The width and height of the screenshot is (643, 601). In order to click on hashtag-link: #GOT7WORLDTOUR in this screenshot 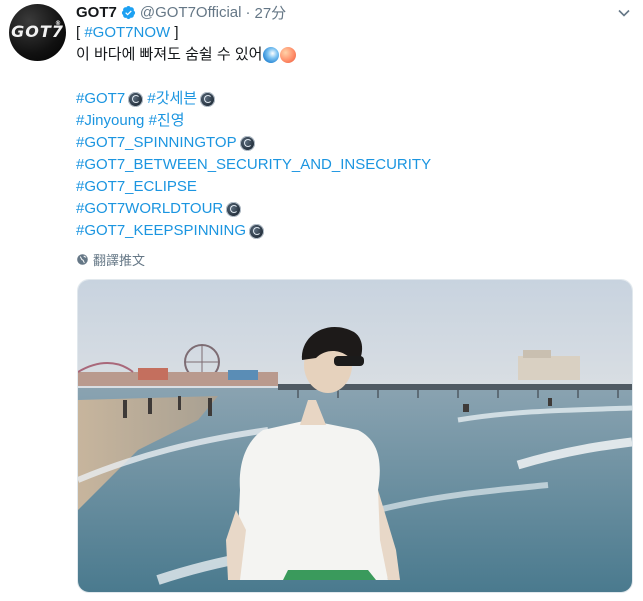, I will do `click(149, 209)`.